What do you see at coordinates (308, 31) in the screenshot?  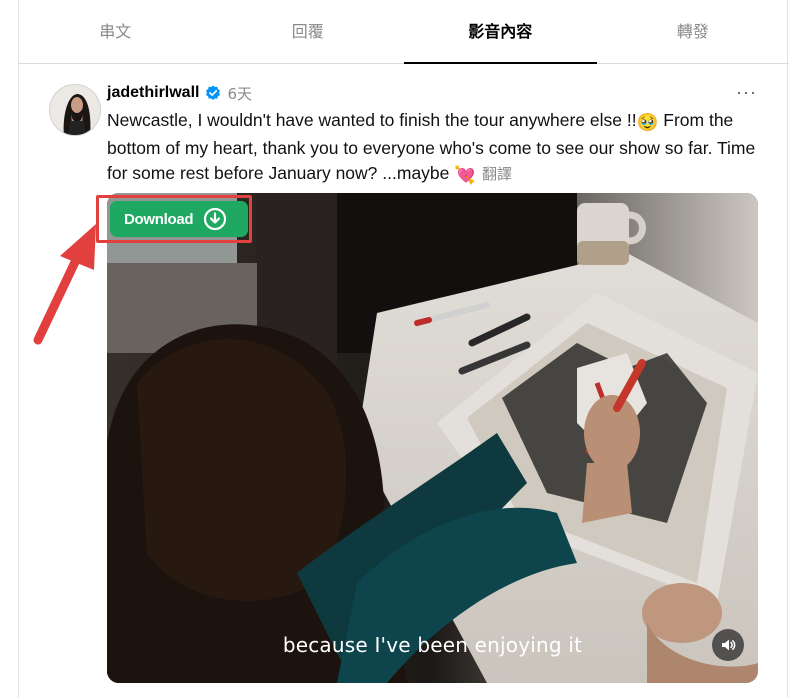 I see `tab-replies: 回覆` at bounding box center [308, 31].